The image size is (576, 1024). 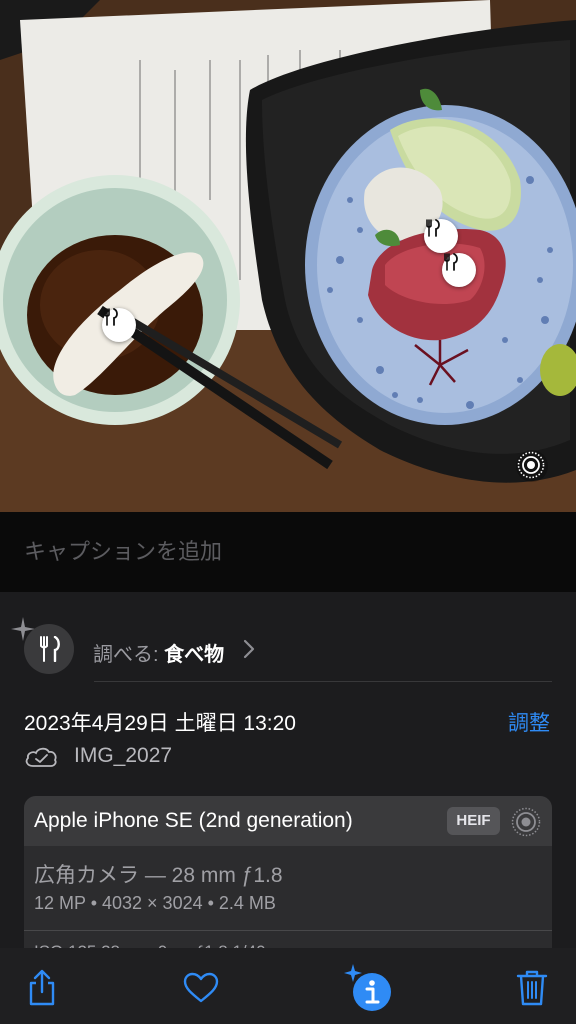 I want to click on image-specs: 12 MP • 4032 × 3024 • 2.4 MB, so click(x=155, y=903).